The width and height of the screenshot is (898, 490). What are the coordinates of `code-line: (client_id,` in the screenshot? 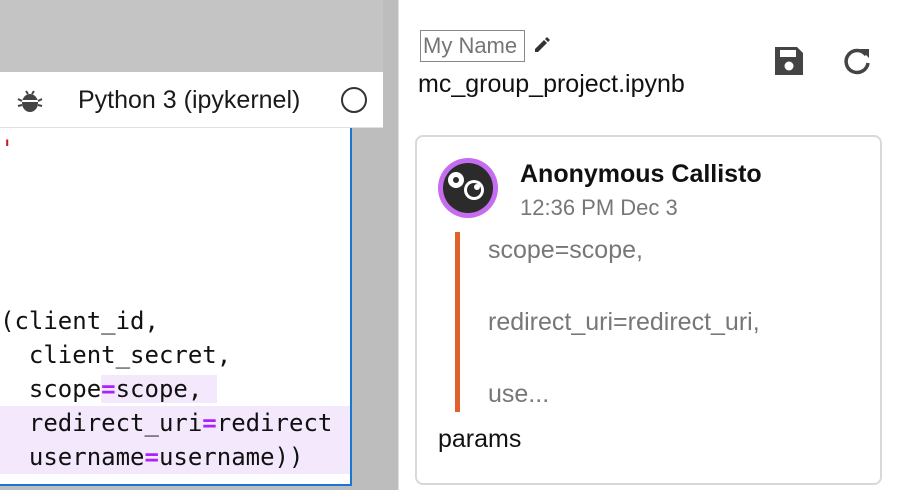 It's located at (79, 321).